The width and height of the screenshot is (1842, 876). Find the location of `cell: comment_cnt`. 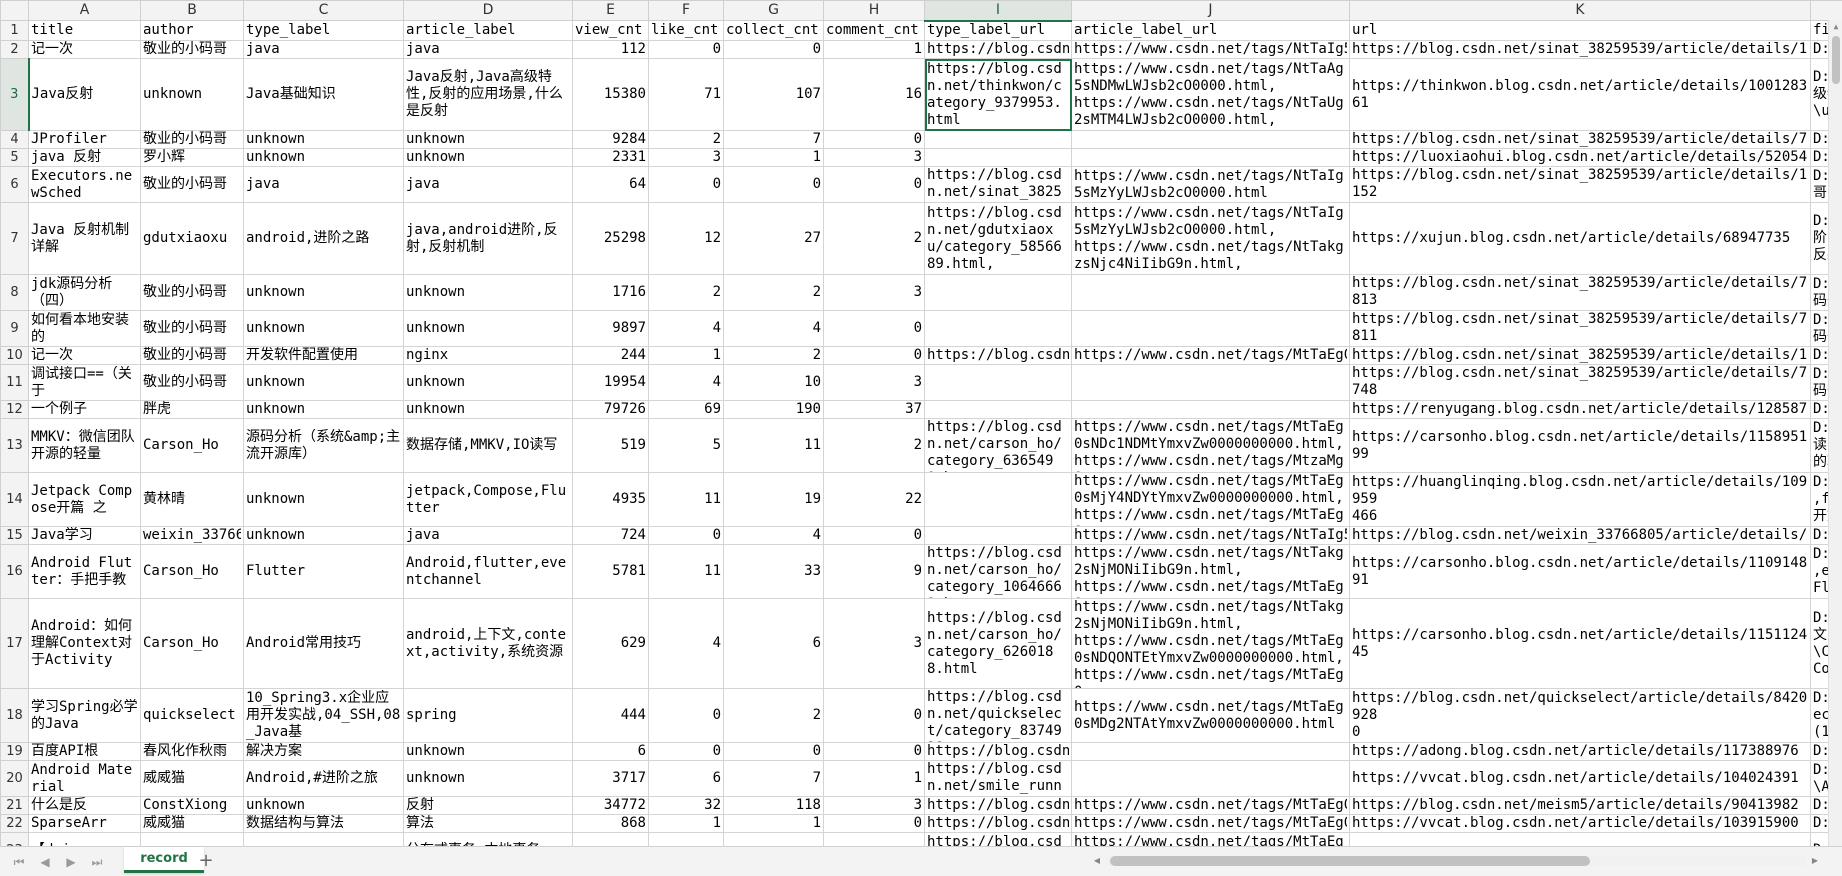

cell: comment_cnt is located at coordinates (874, 30).